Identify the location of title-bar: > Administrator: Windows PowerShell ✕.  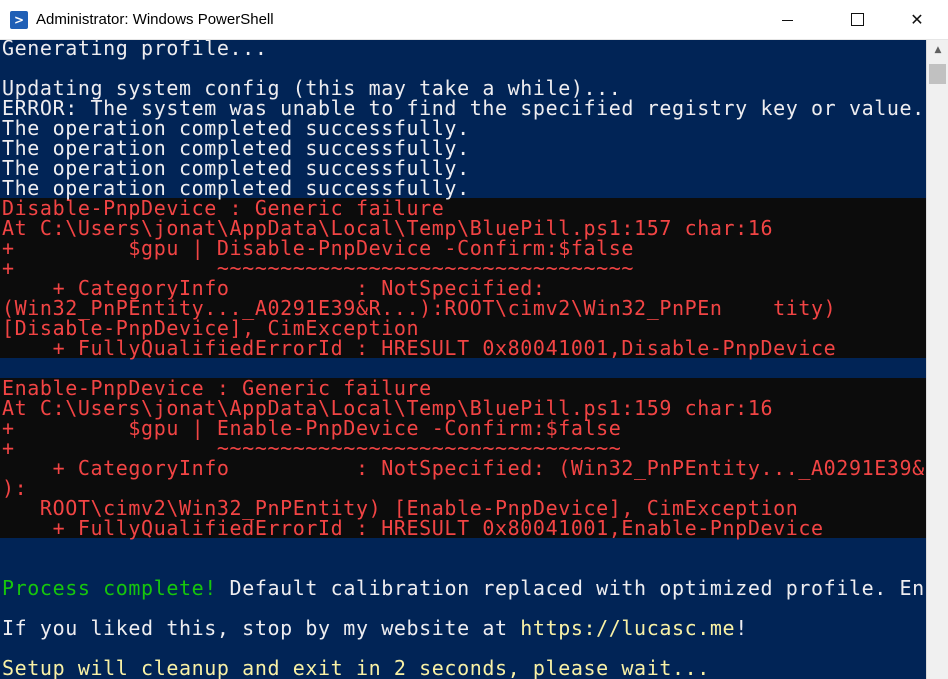
(474, 20).